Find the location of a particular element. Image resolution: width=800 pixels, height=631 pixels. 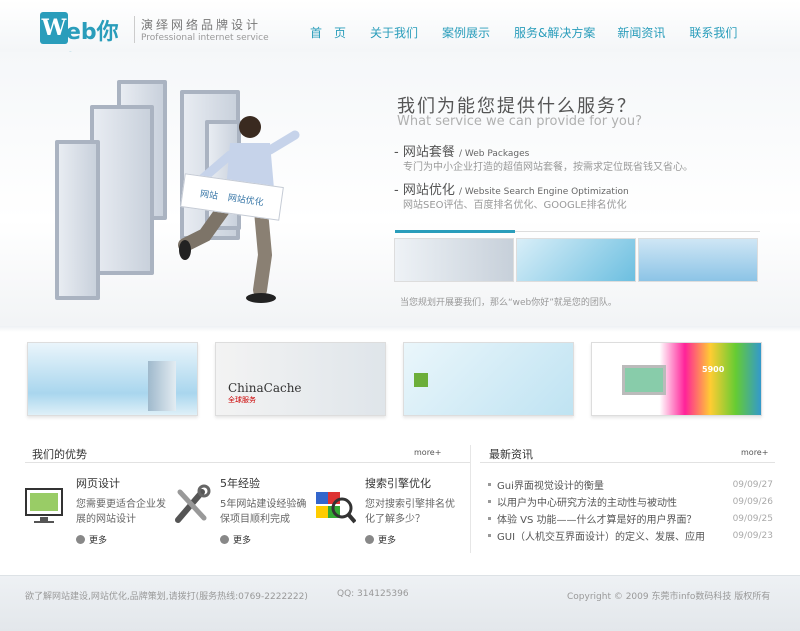

news-item-title: Gui界面视觉设计的衡量 is located at coordinates (550, 486).